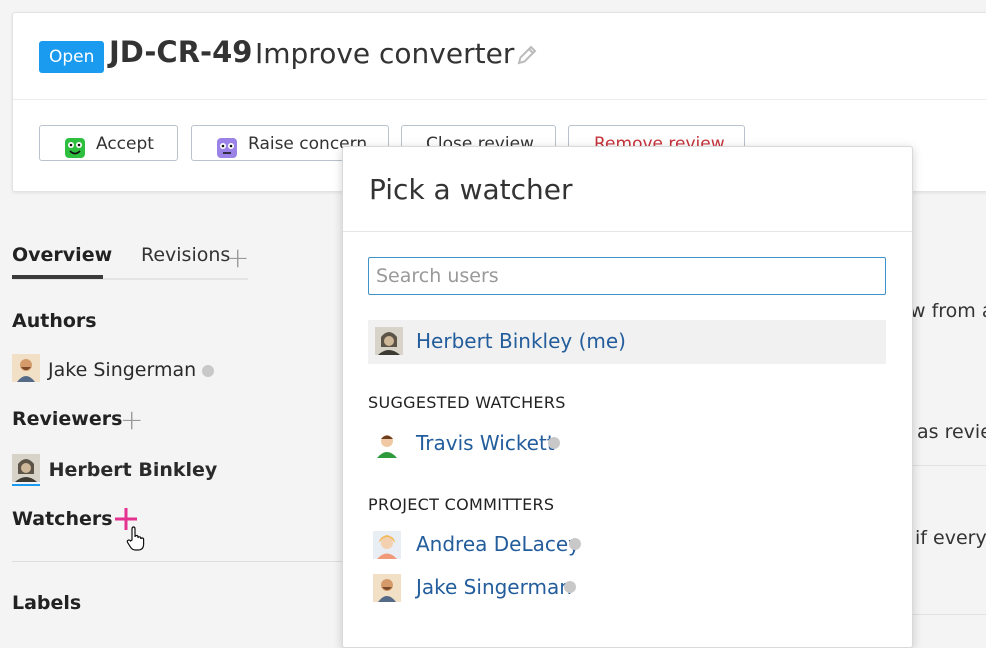 The image size is (986, 648). Describe the element at coordinates (62, 255) in the screenshot. I see `tab-overview: Overview` at that location.